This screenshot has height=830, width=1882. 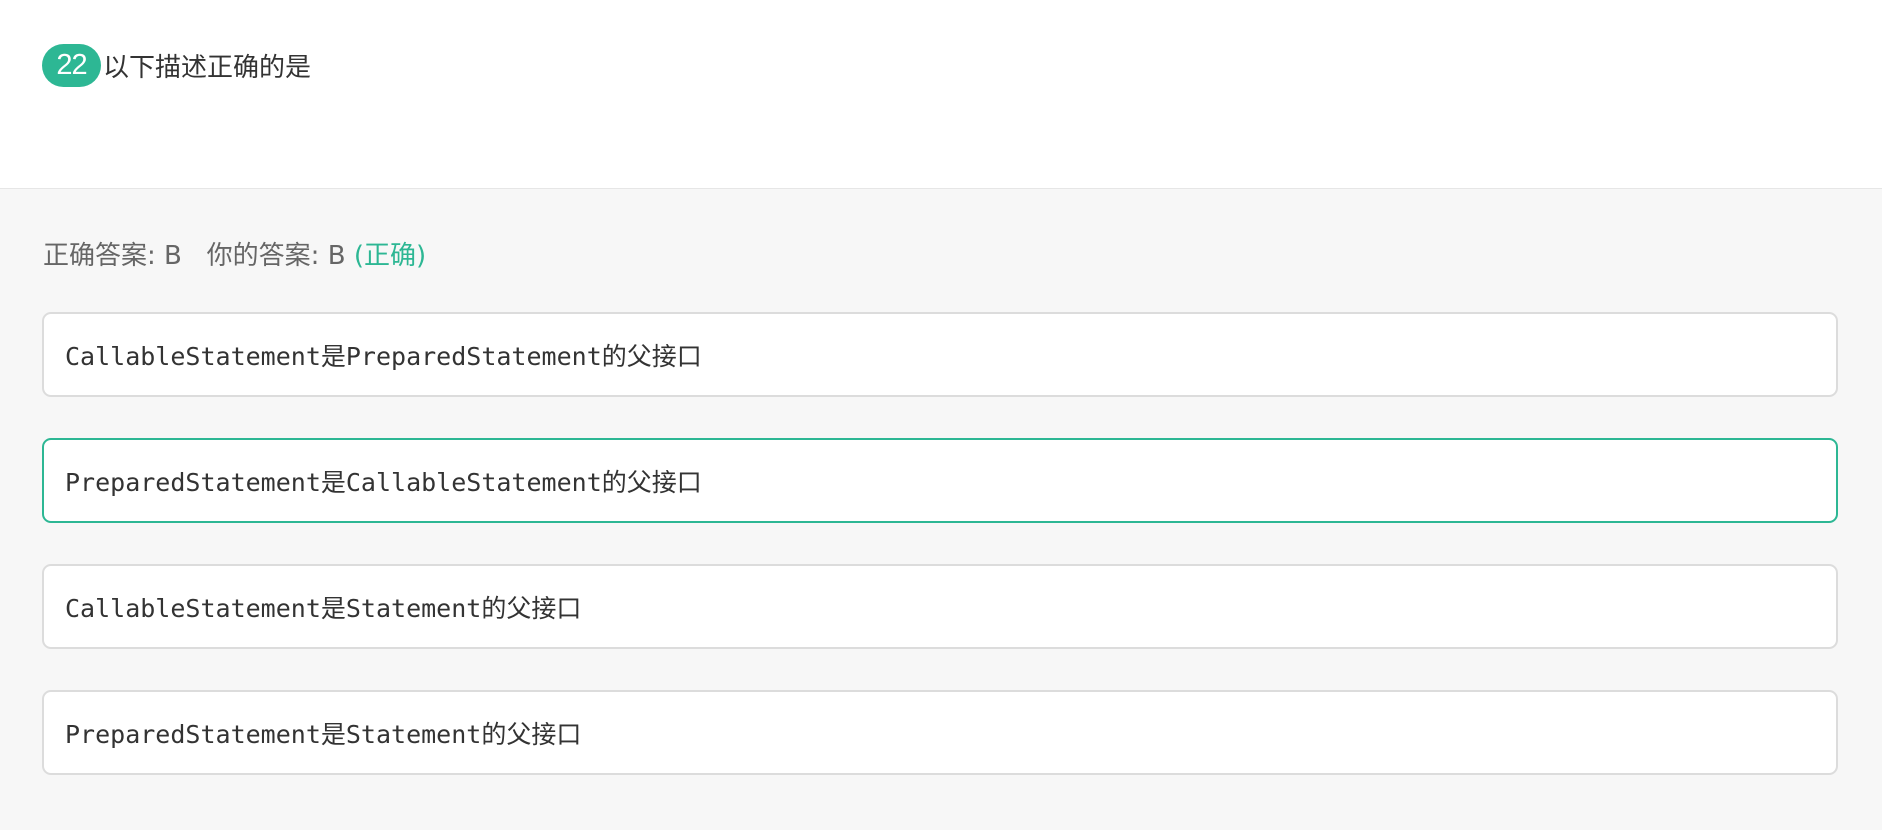 What do you see at coordinates (940, 732) in the screenshot?
I see `option-d: PreparedStatement是Statement的父接口` at bounding box center [940, 732].